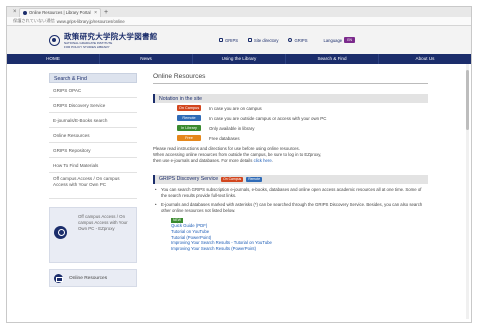  I want to click on sitemap-icon, so click(250, 40).